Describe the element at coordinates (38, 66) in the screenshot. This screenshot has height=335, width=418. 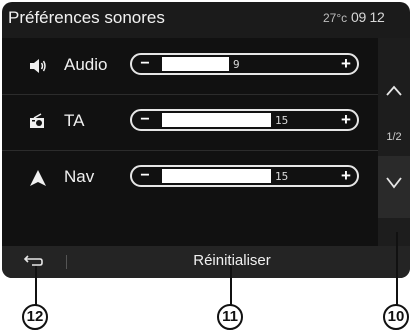
I see `speaker-icon` at that location.